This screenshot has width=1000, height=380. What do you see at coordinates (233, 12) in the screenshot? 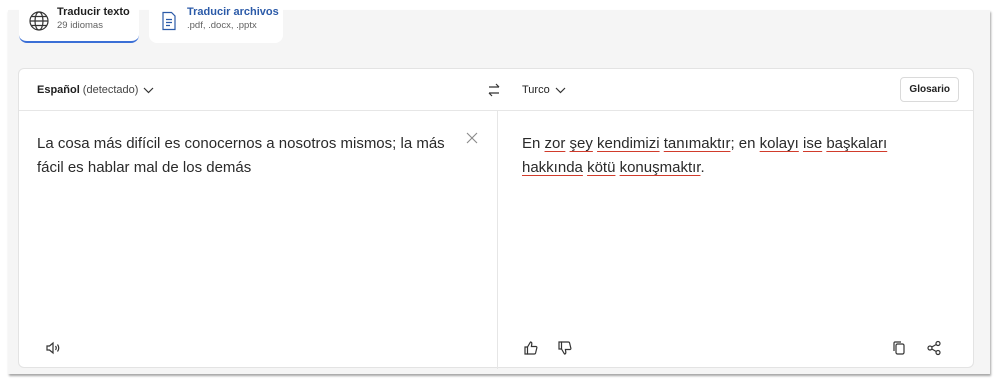
I see `tab-translate-files-label: Traducir archivos` at bounding box center [233, 12].